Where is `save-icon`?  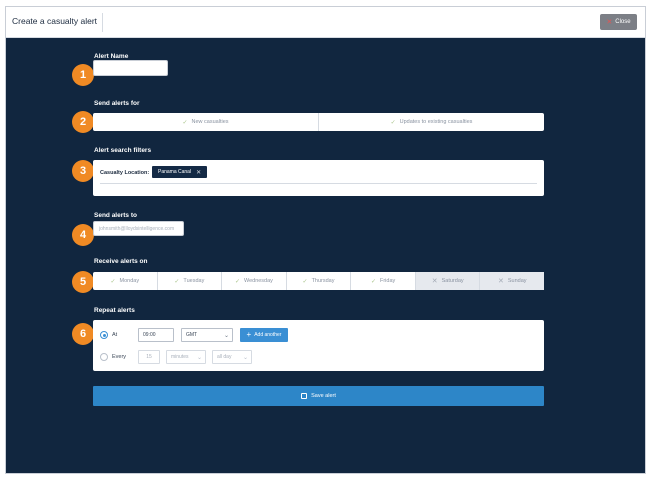 save-icon is located at coordinates (304, 396).